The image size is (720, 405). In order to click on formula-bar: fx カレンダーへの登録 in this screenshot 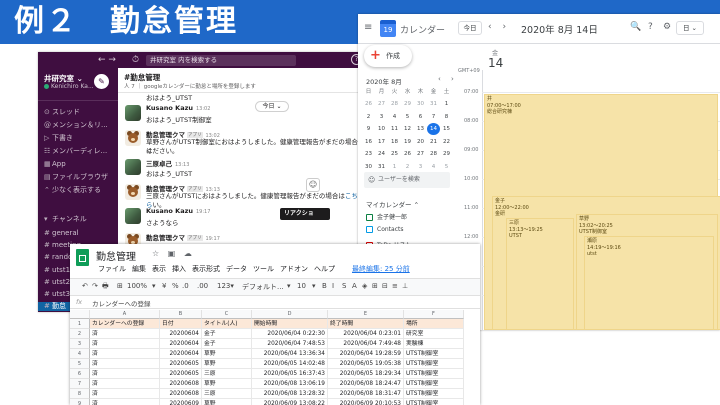, I will do `click(275, 302)`.